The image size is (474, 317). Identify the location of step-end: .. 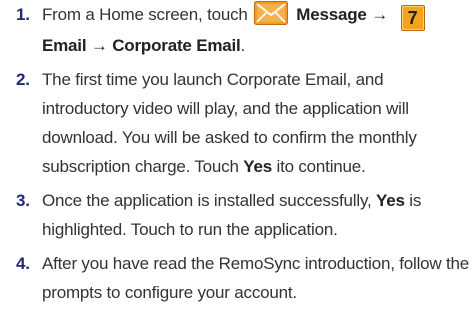
(243, 45).